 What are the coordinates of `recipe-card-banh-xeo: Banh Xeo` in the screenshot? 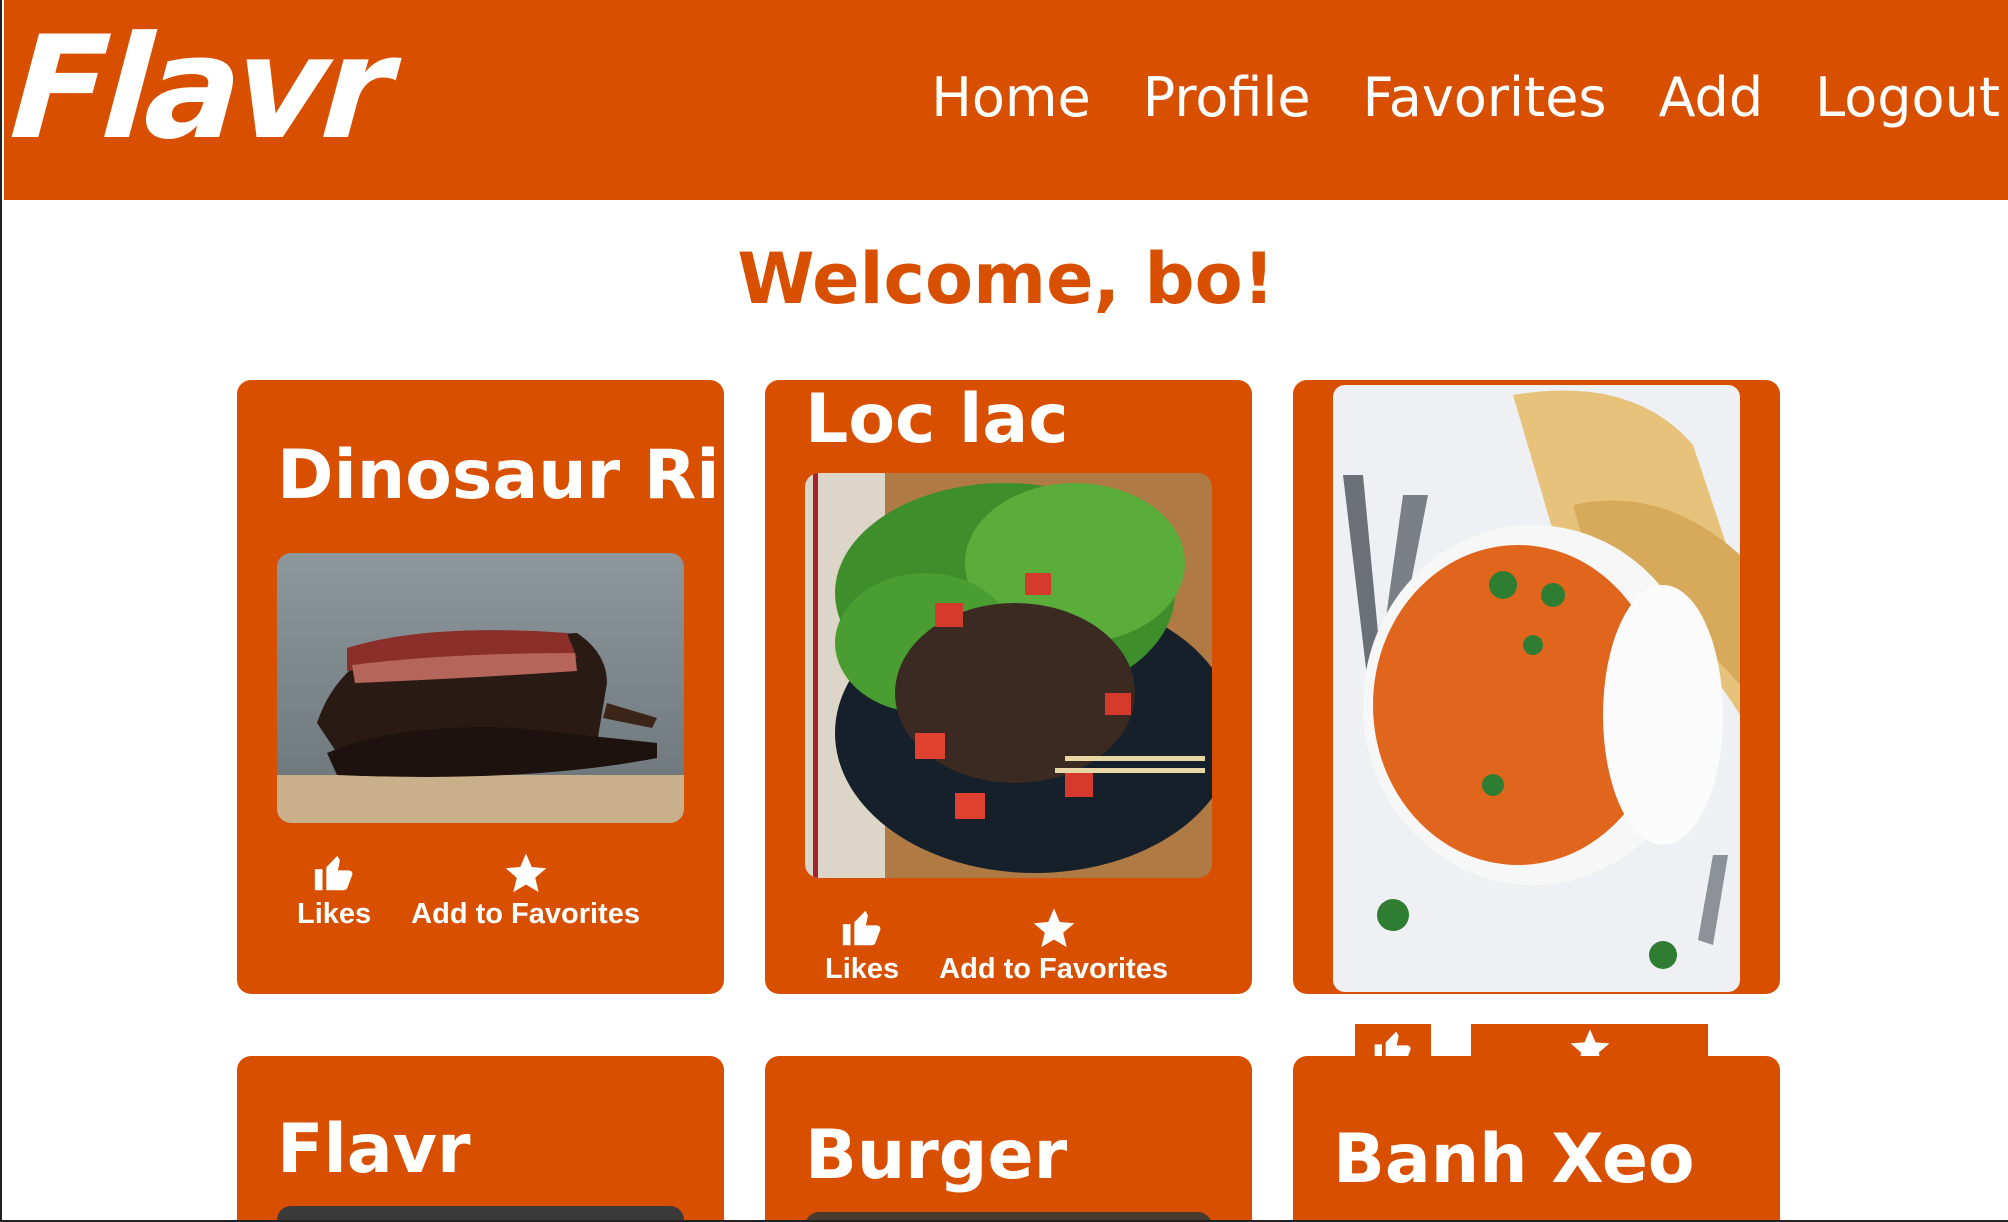 It's located at (1536, 1138).